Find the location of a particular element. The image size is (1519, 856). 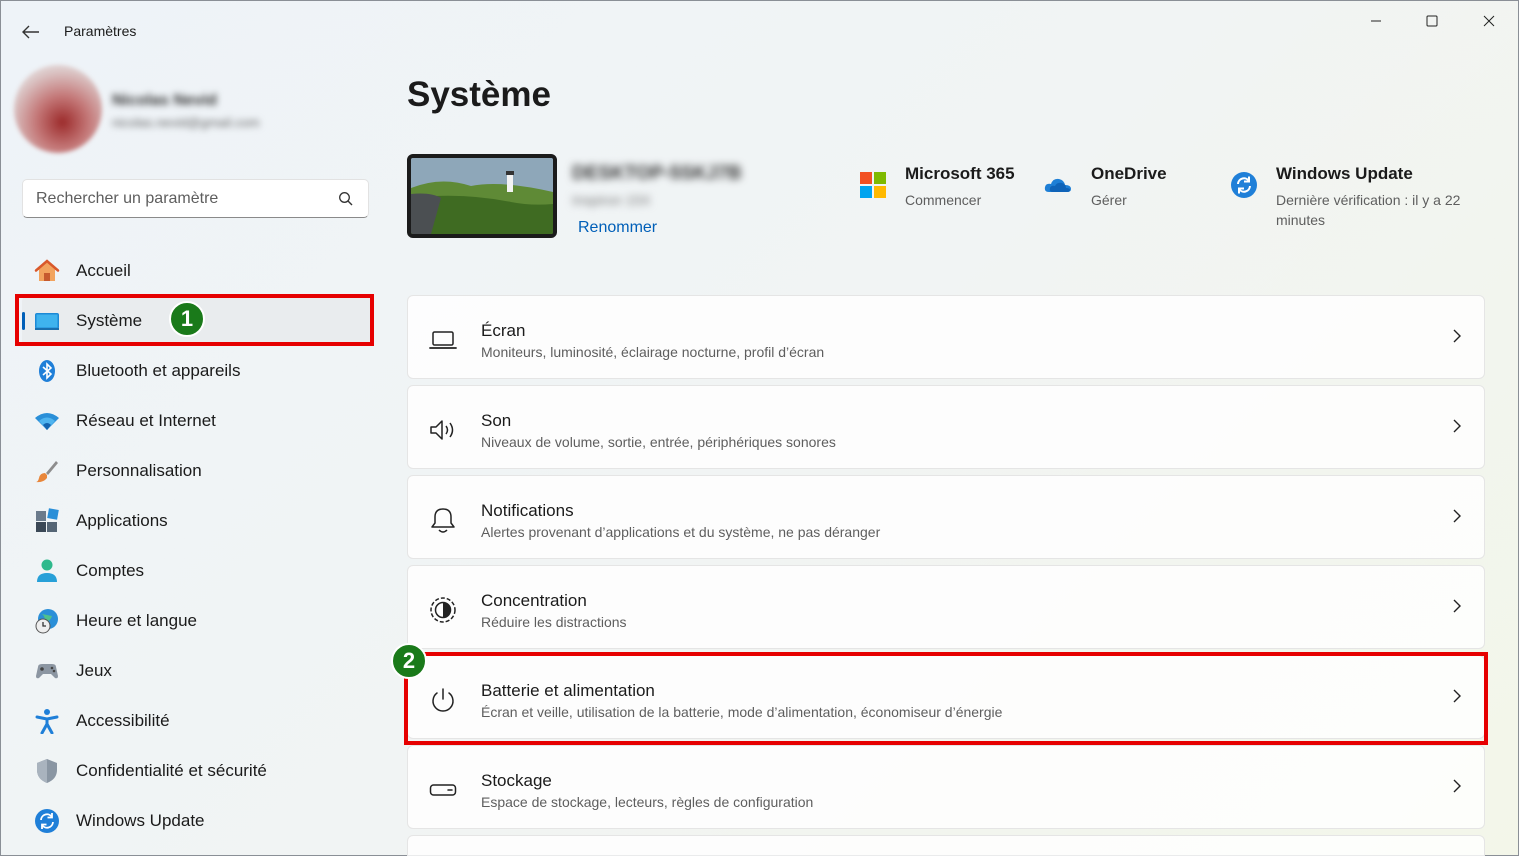

sidebar-item-bluetooth: Bluetooth et appareils is located at coordinates (197, 371).